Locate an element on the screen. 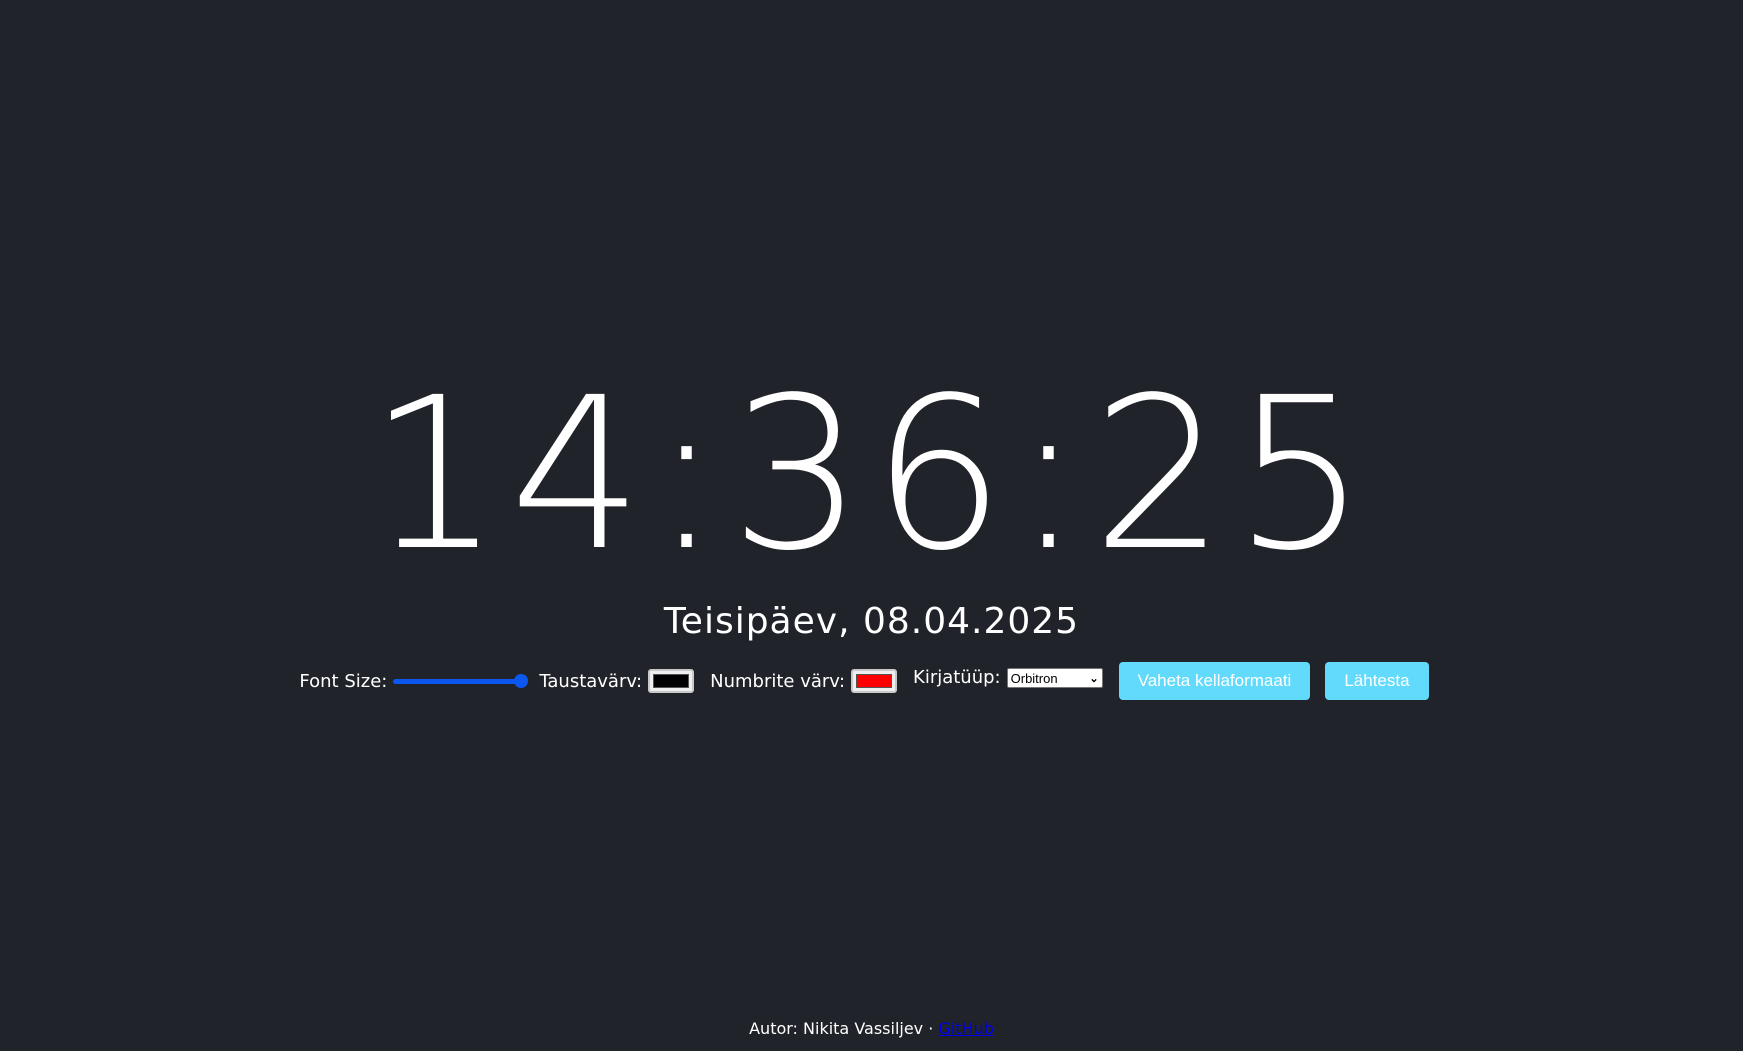  footer-author: Autor: Nikita Vassiljev · is located at coordinates (841, 1028).